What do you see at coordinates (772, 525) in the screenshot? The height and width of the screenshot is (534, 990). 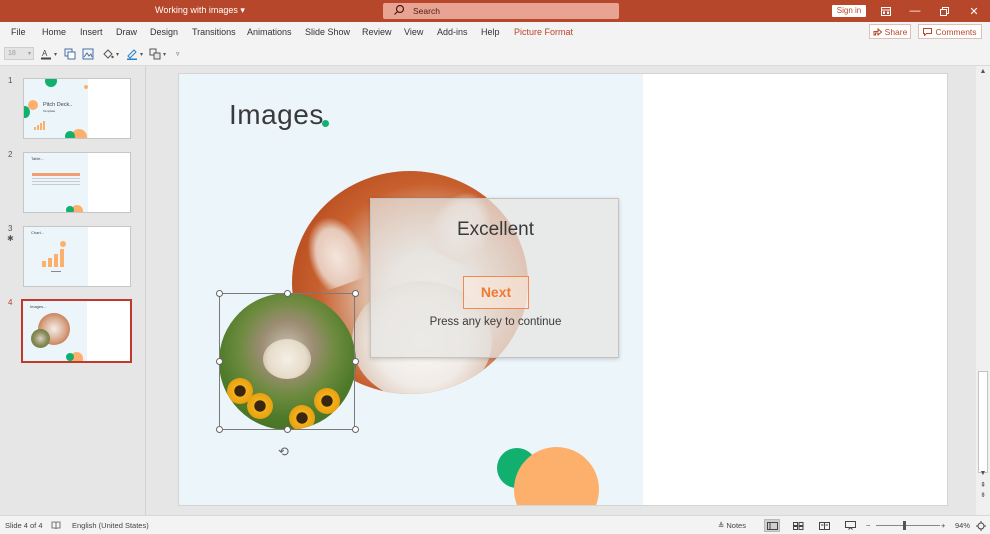 I see `normal-view-button` at bounding box center [772, 525].